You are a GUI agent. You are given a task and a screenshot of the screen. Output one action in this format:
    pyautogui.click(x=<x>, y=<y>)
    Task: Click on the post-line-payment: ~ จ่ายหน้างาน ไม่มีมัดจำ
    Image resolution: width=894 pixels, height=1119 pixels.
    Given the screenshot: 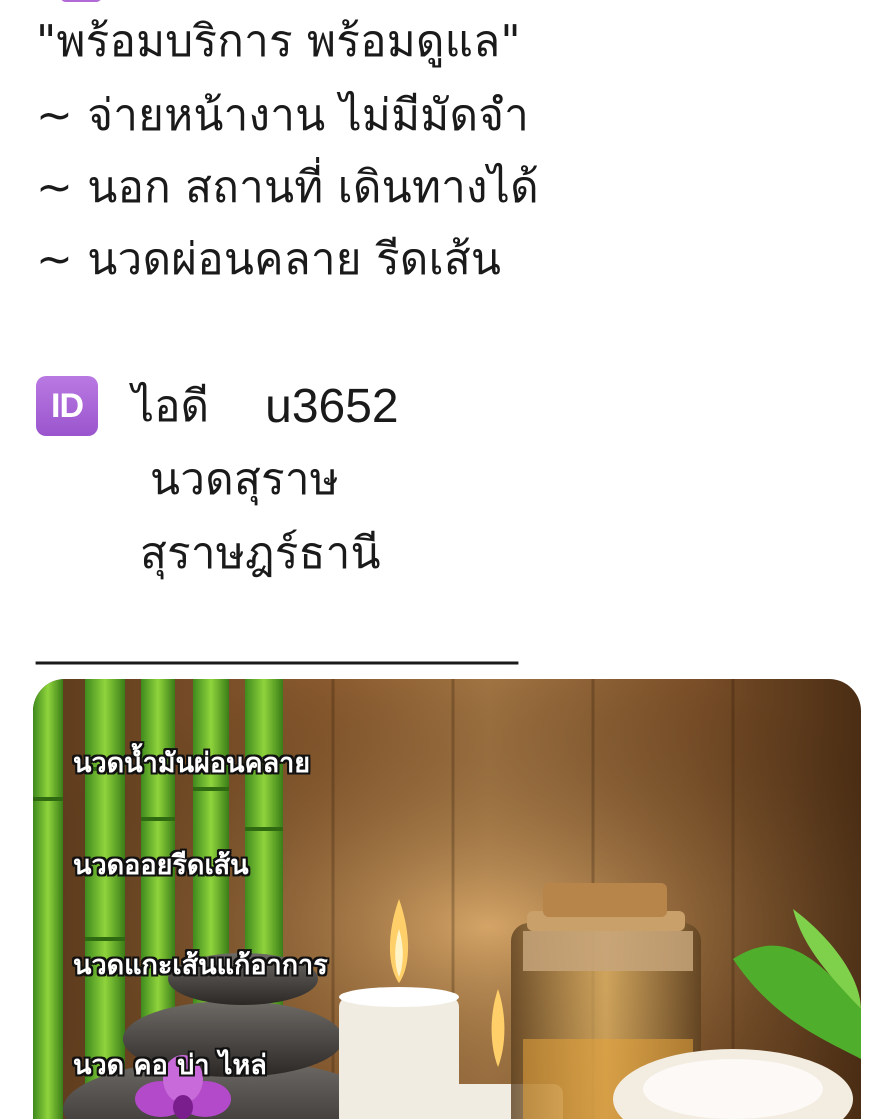 What is the action you would take?
    pyautogui.click(x=282, y=115)
    